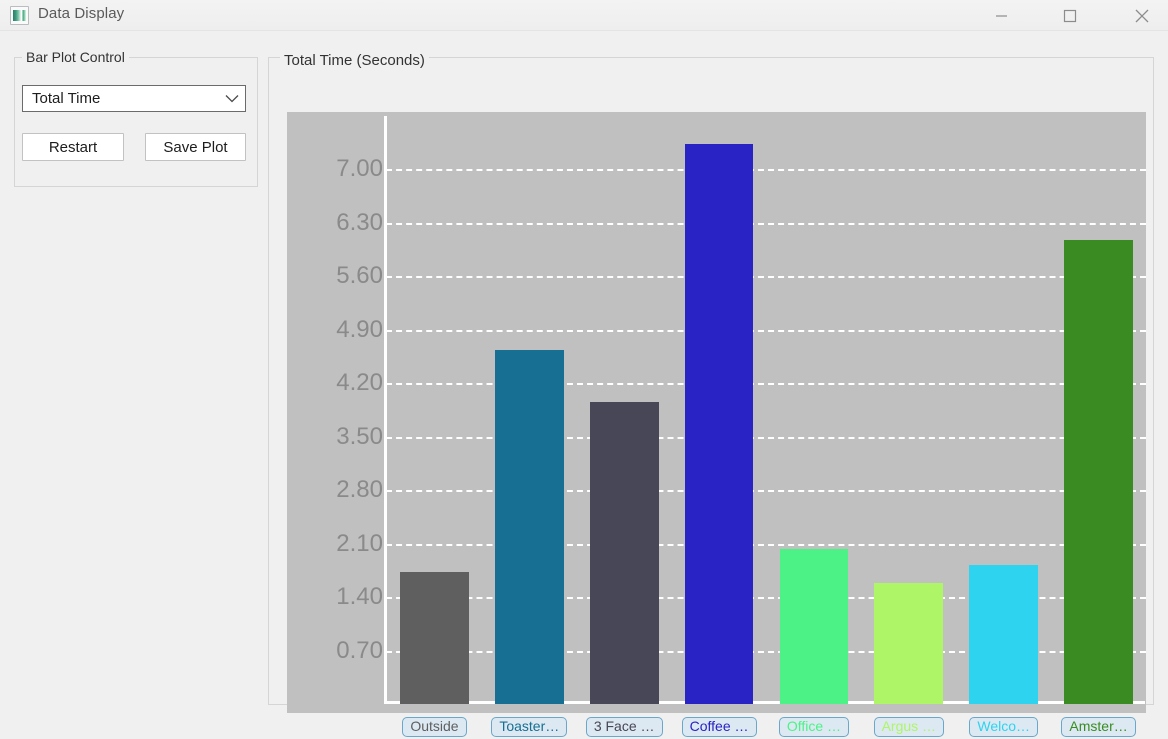 The height and width of the screenshot is (739, 1168). What do you see at coordinates (359, 490) in the screenshot?
I see `y-axis-tick-label: 2.80` at bounding box center [359, 490].